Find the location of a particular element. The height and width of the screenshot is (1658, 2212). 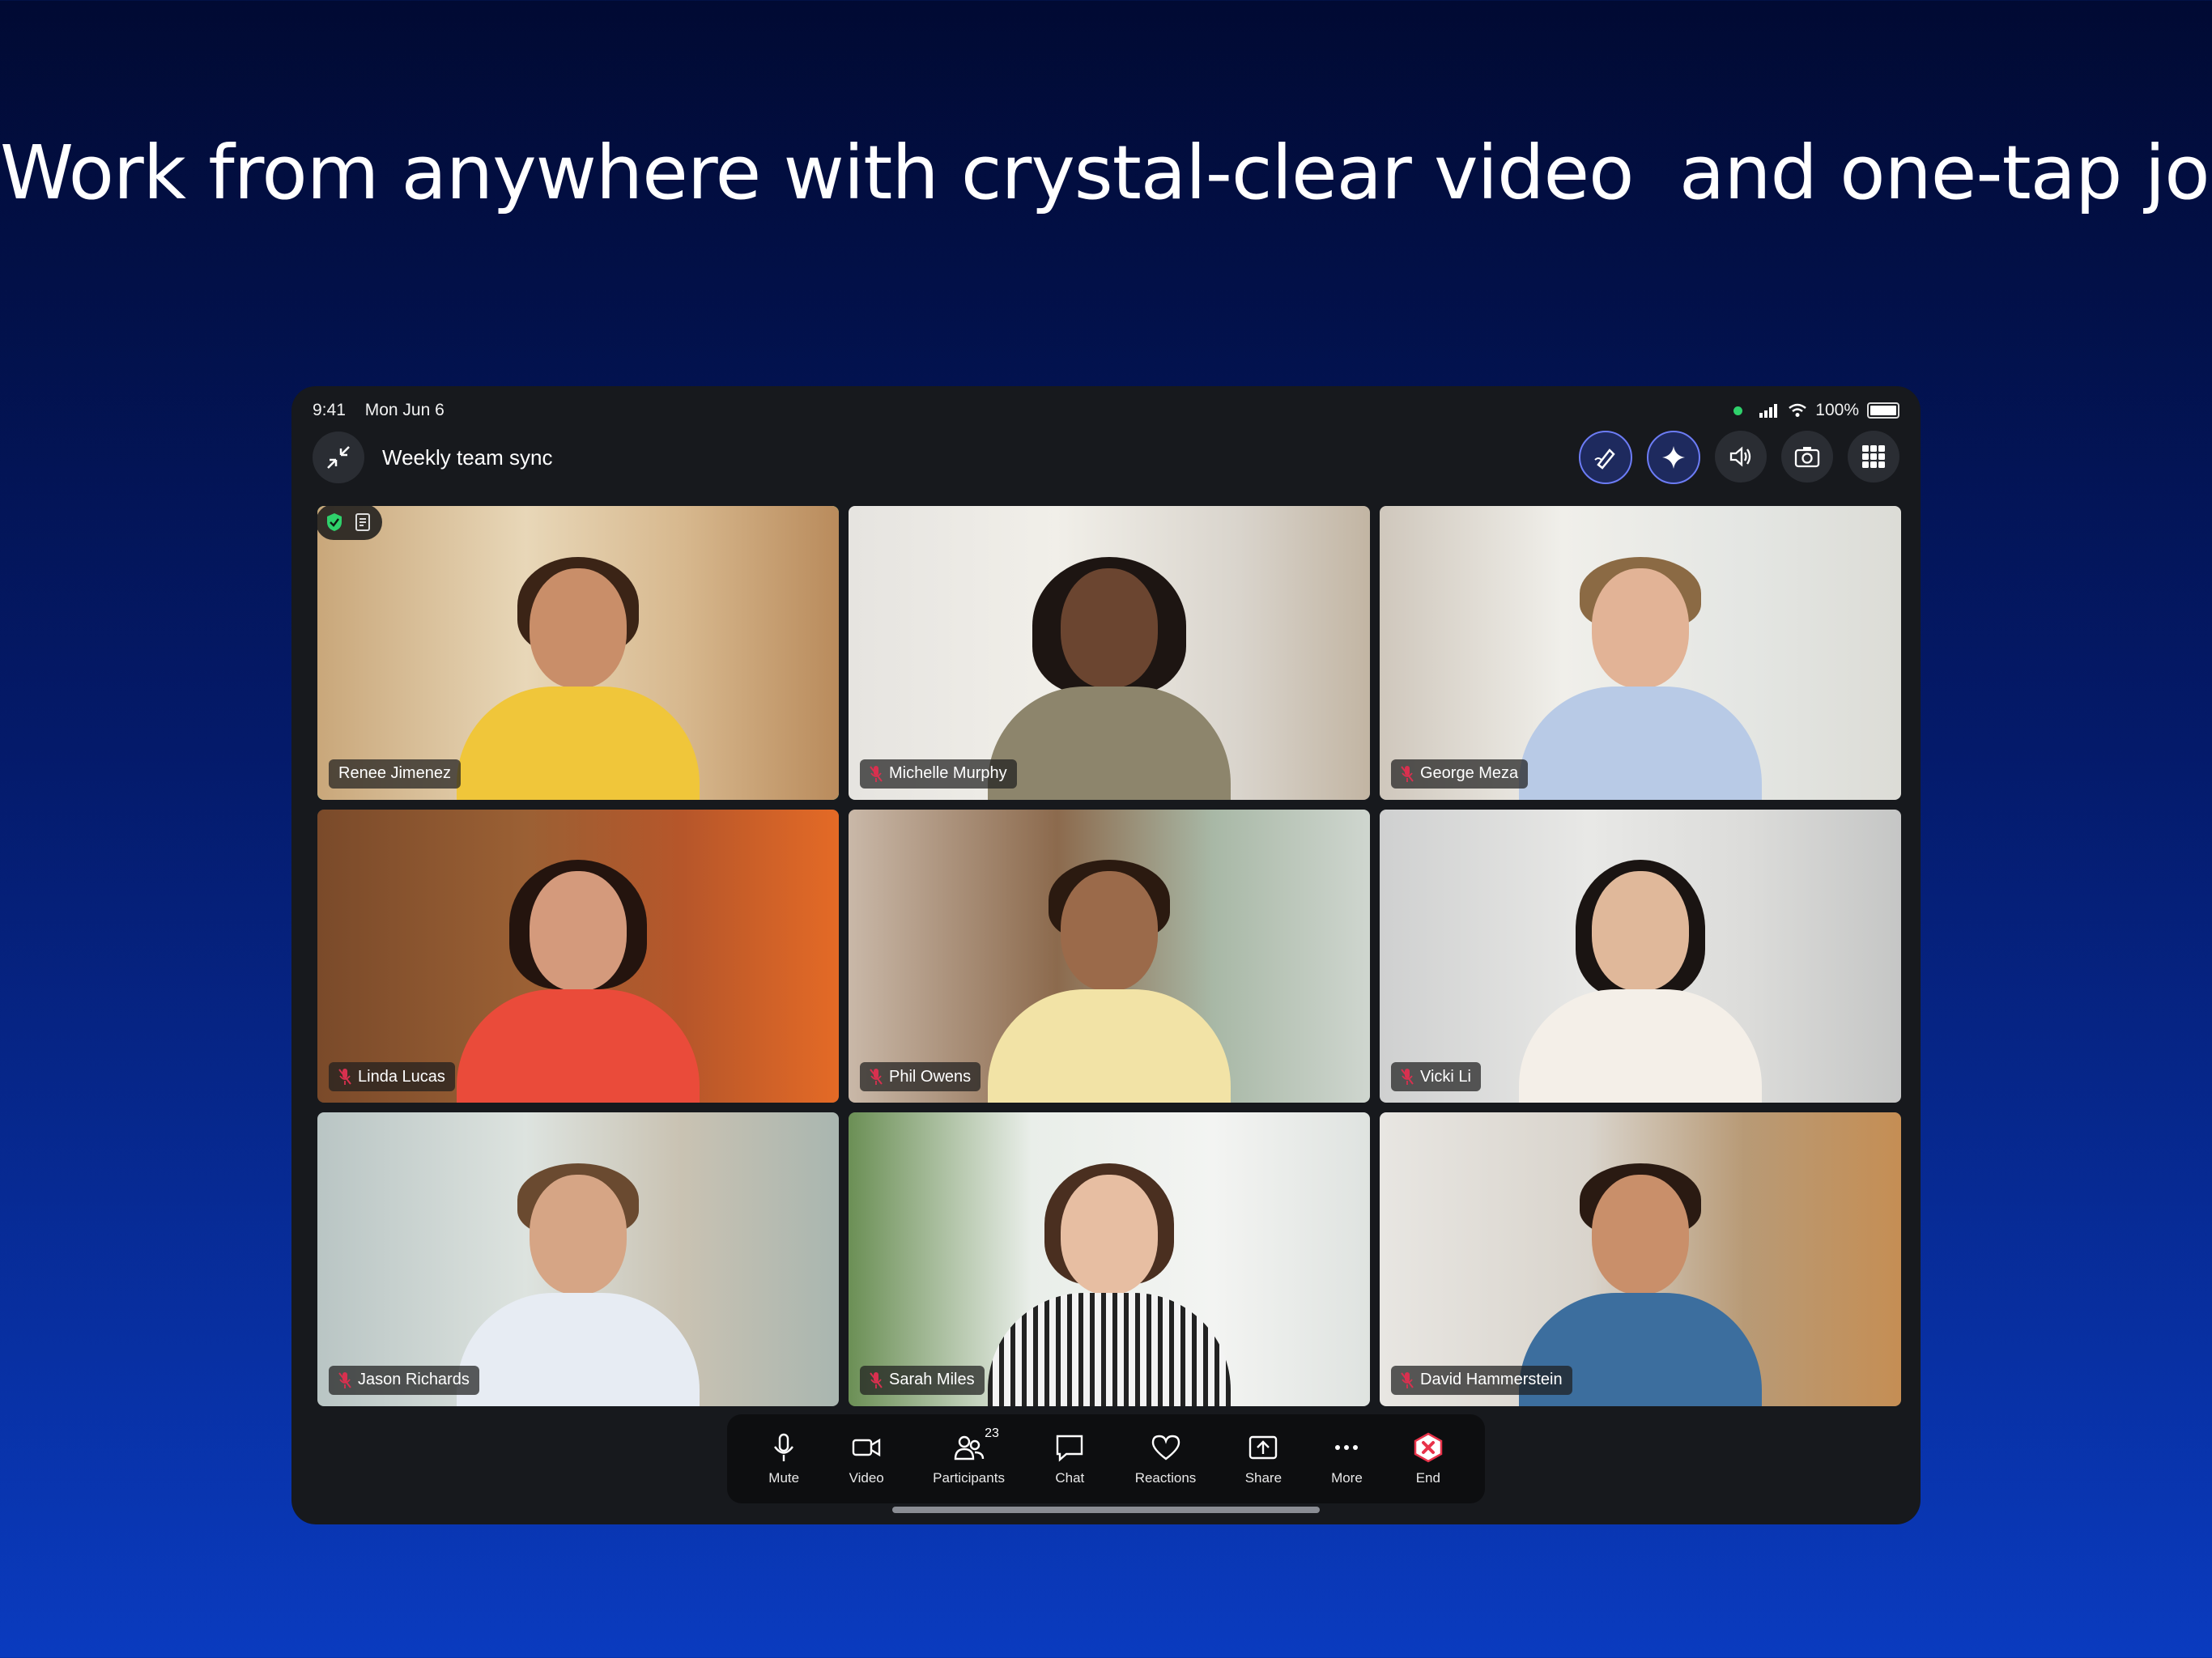

speaker-button is located at coordinates (1741, 457).